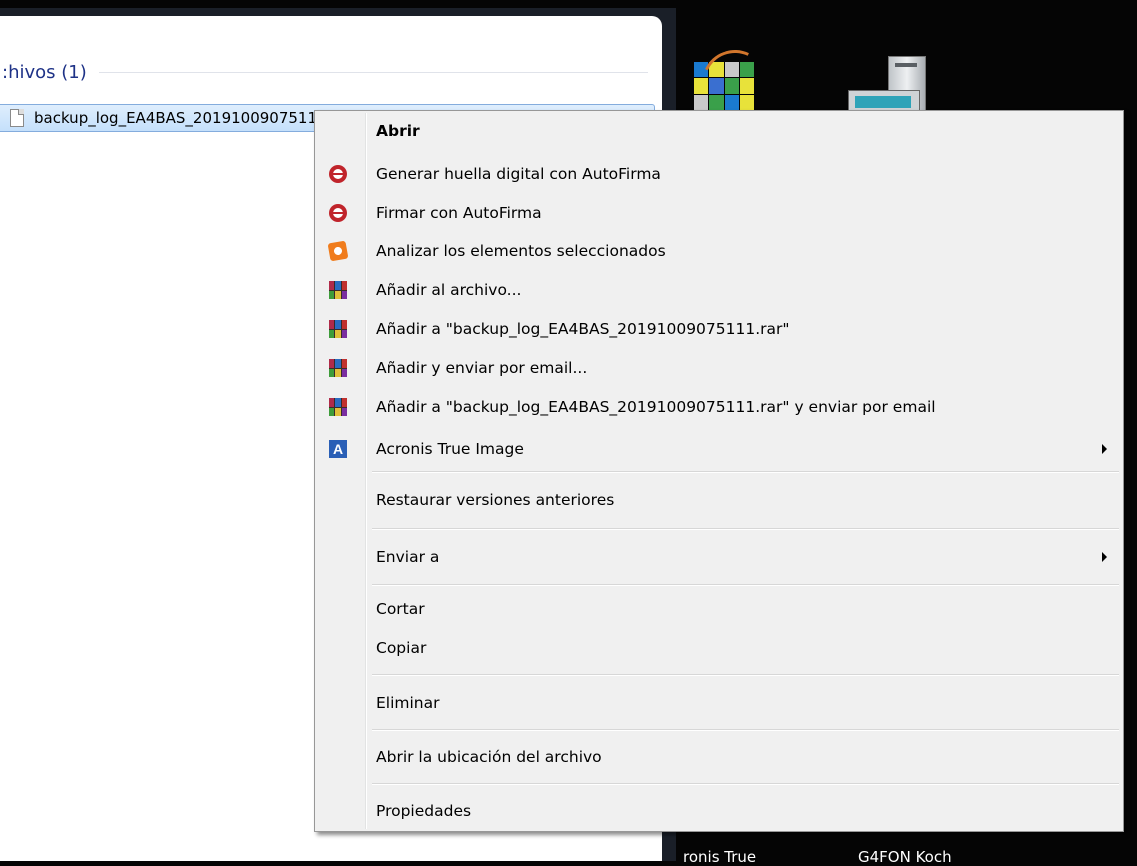 The height and width of the screenshot is (866, 1137). What do you see at coordinates (719, 131) in the screenshot?
I see `menu-item-abrir: Abrir` at bounding box center [719, 131].